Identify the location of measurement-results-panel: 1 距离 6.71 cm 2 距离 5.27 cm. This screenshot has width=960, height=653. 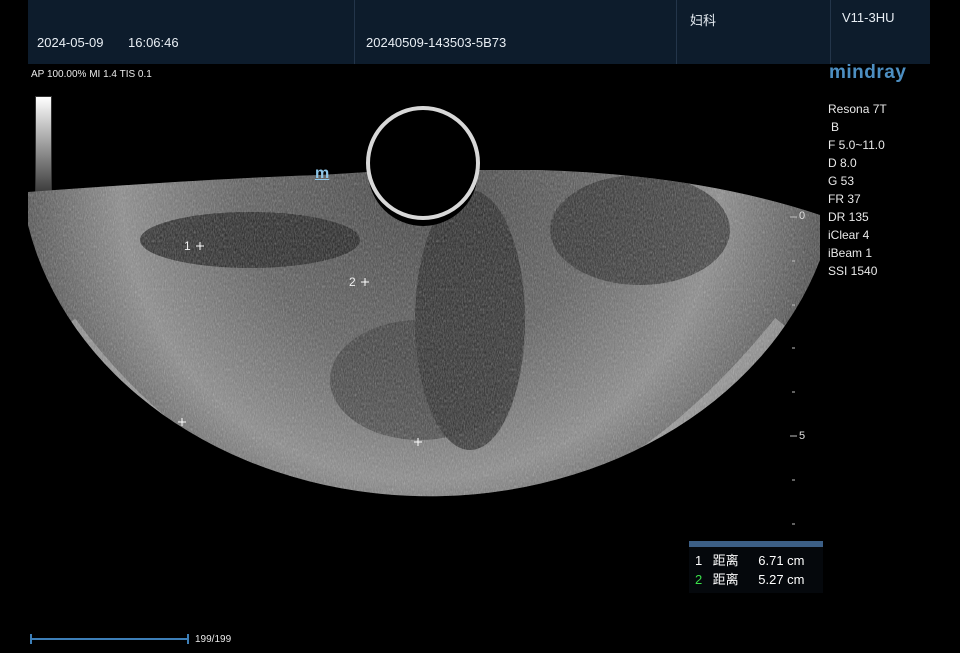
(756, 567).